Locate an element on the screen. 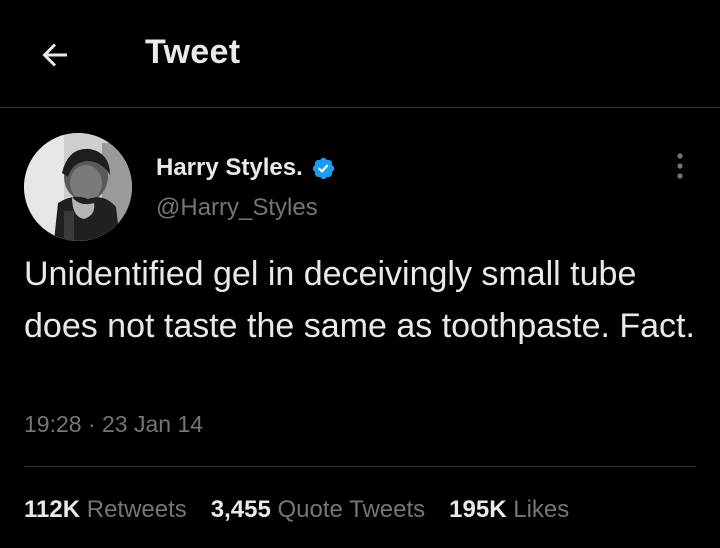  quote-tweets-stat: 3,455 Quote Tweets is located at coordinates (318, 510).